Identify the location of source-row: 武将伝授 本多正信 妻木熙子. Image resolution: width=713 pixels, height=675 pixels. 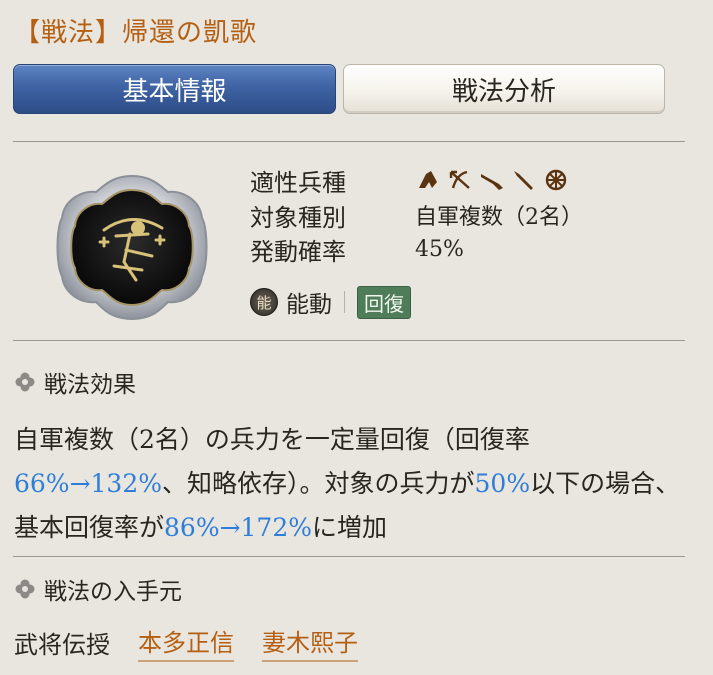
(186, 642).